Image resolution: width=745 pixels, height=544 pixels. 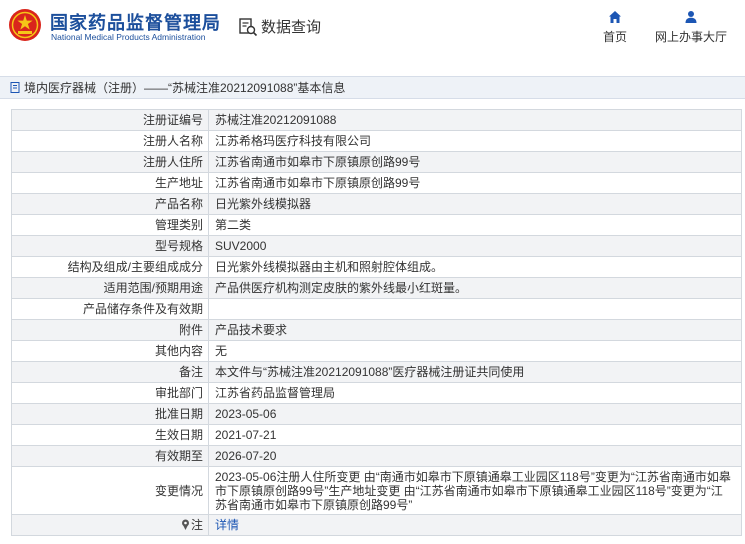 What do you see at coordinates (110, 414) in the screenshot?
I see `row-label: 批准日期` at bounding box center [110, 414].